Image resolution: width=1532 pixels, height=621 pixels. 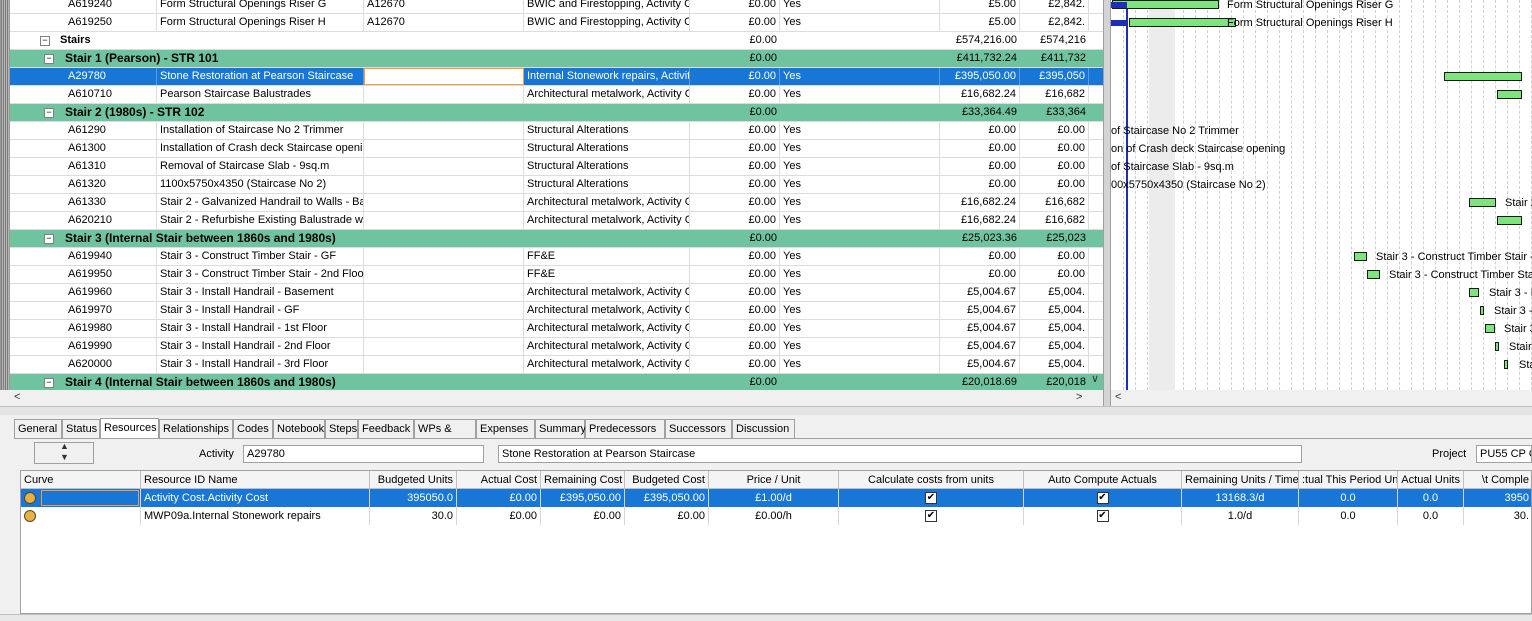 I want to click on grid-horizontal-scrollbar: < >, so click(x=556, y=398).